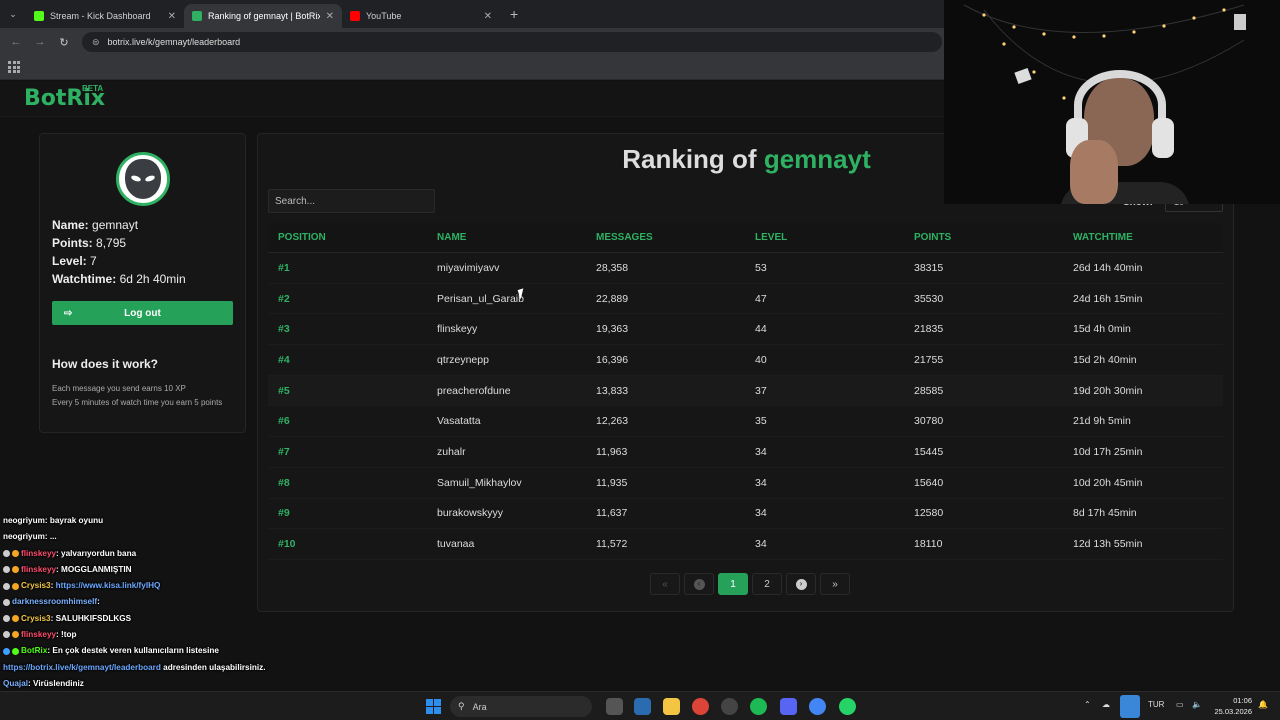 This screenshot has width=1280, height=720. What do you see at coordinates (74, 520) in the screenshot?
I see `chat-text: : bayrak oyunu` at bounding box center [74, 520].